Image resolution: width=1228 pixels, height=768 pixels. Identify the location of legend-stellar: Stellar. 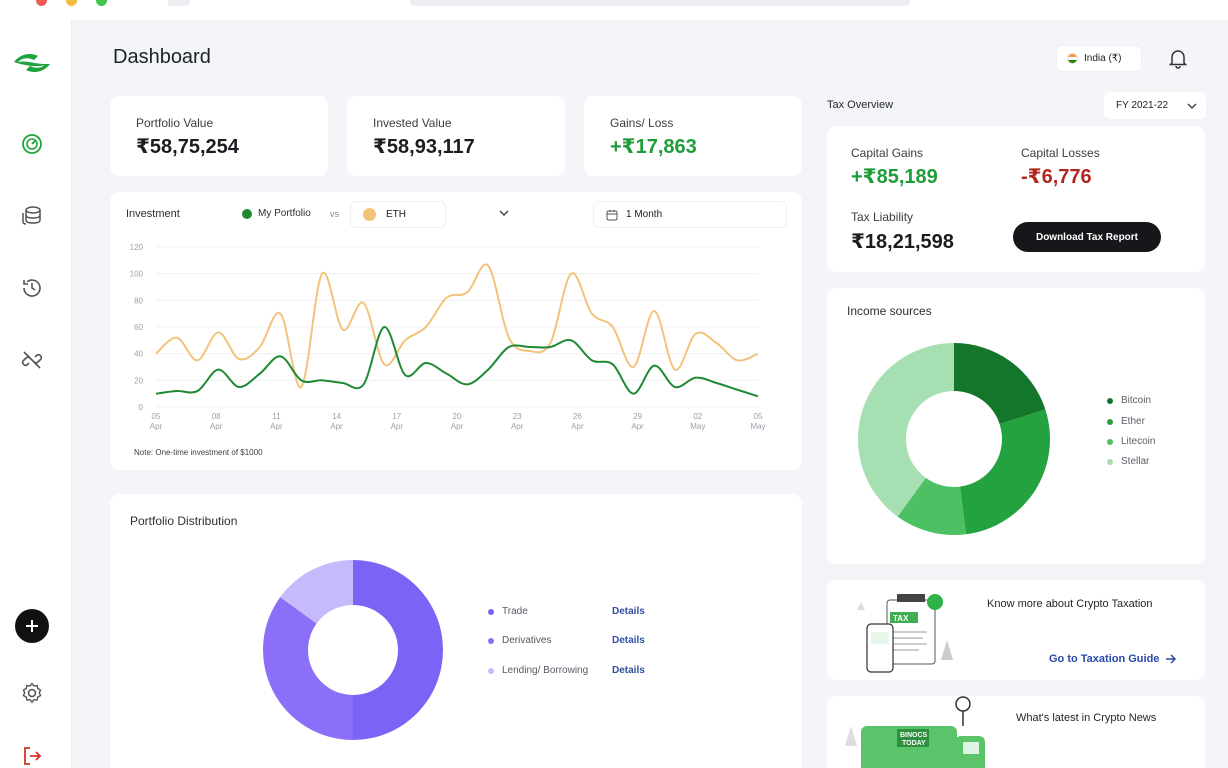
(1128, 461).